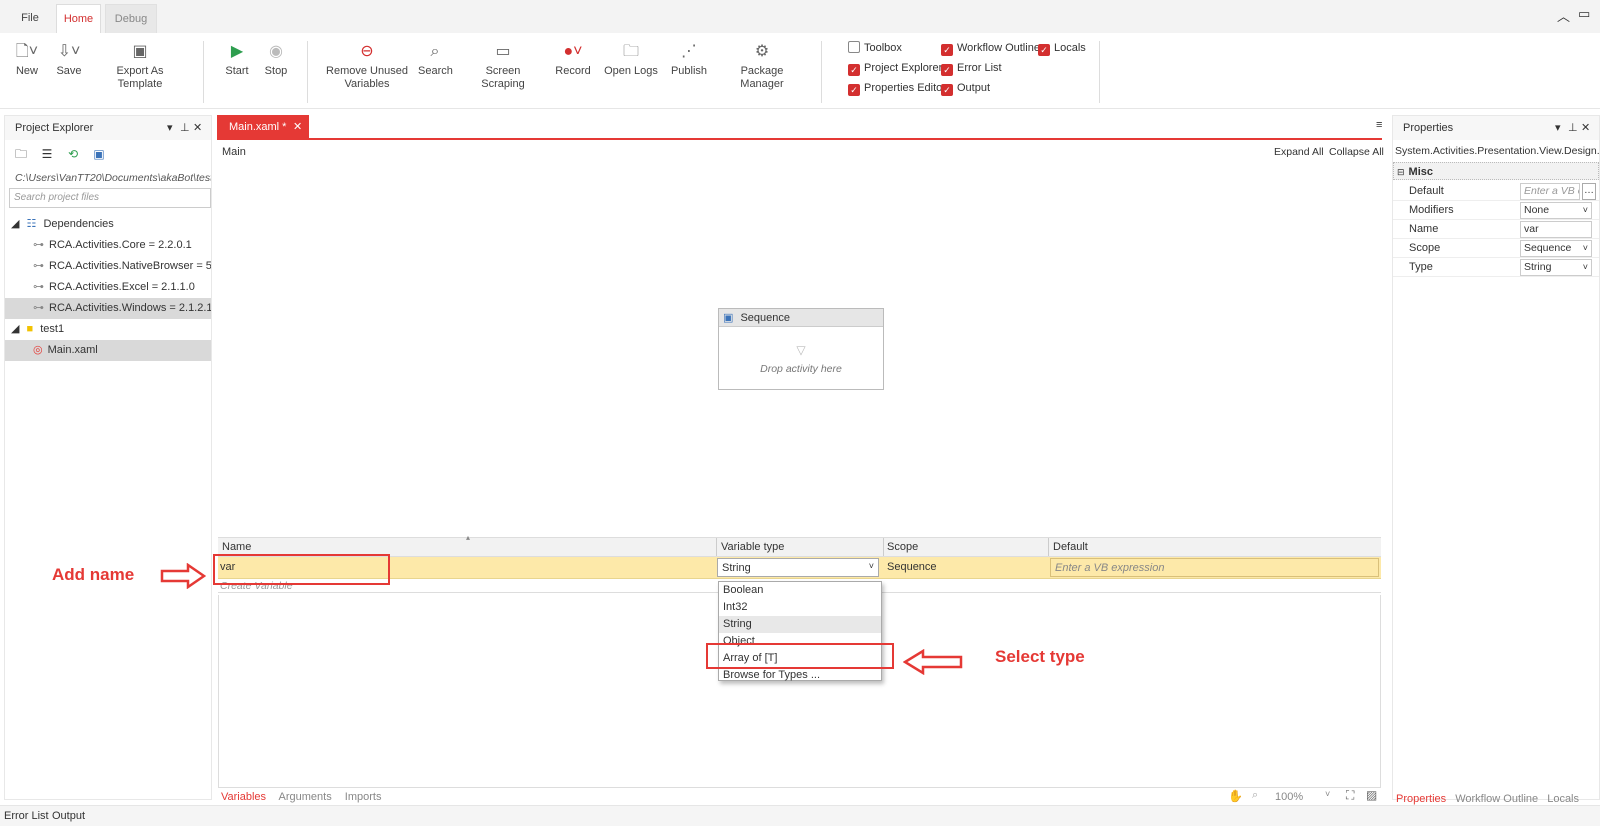 The width and height of the screenshot is (1600, 826). I want to click on tab-workflow-outline: Workflow Outline, so click(1496, 799).